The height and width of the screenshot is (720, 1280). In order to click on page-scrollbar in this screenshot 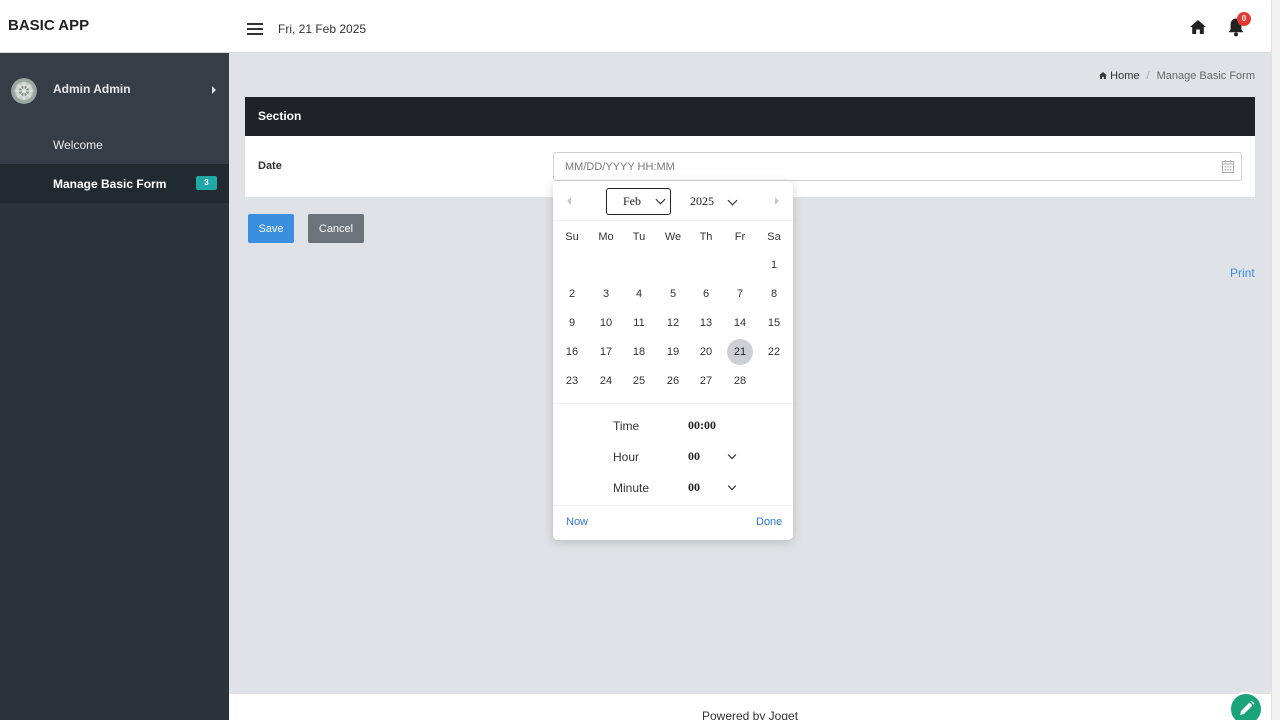, I will do `click(1275, 360)`.